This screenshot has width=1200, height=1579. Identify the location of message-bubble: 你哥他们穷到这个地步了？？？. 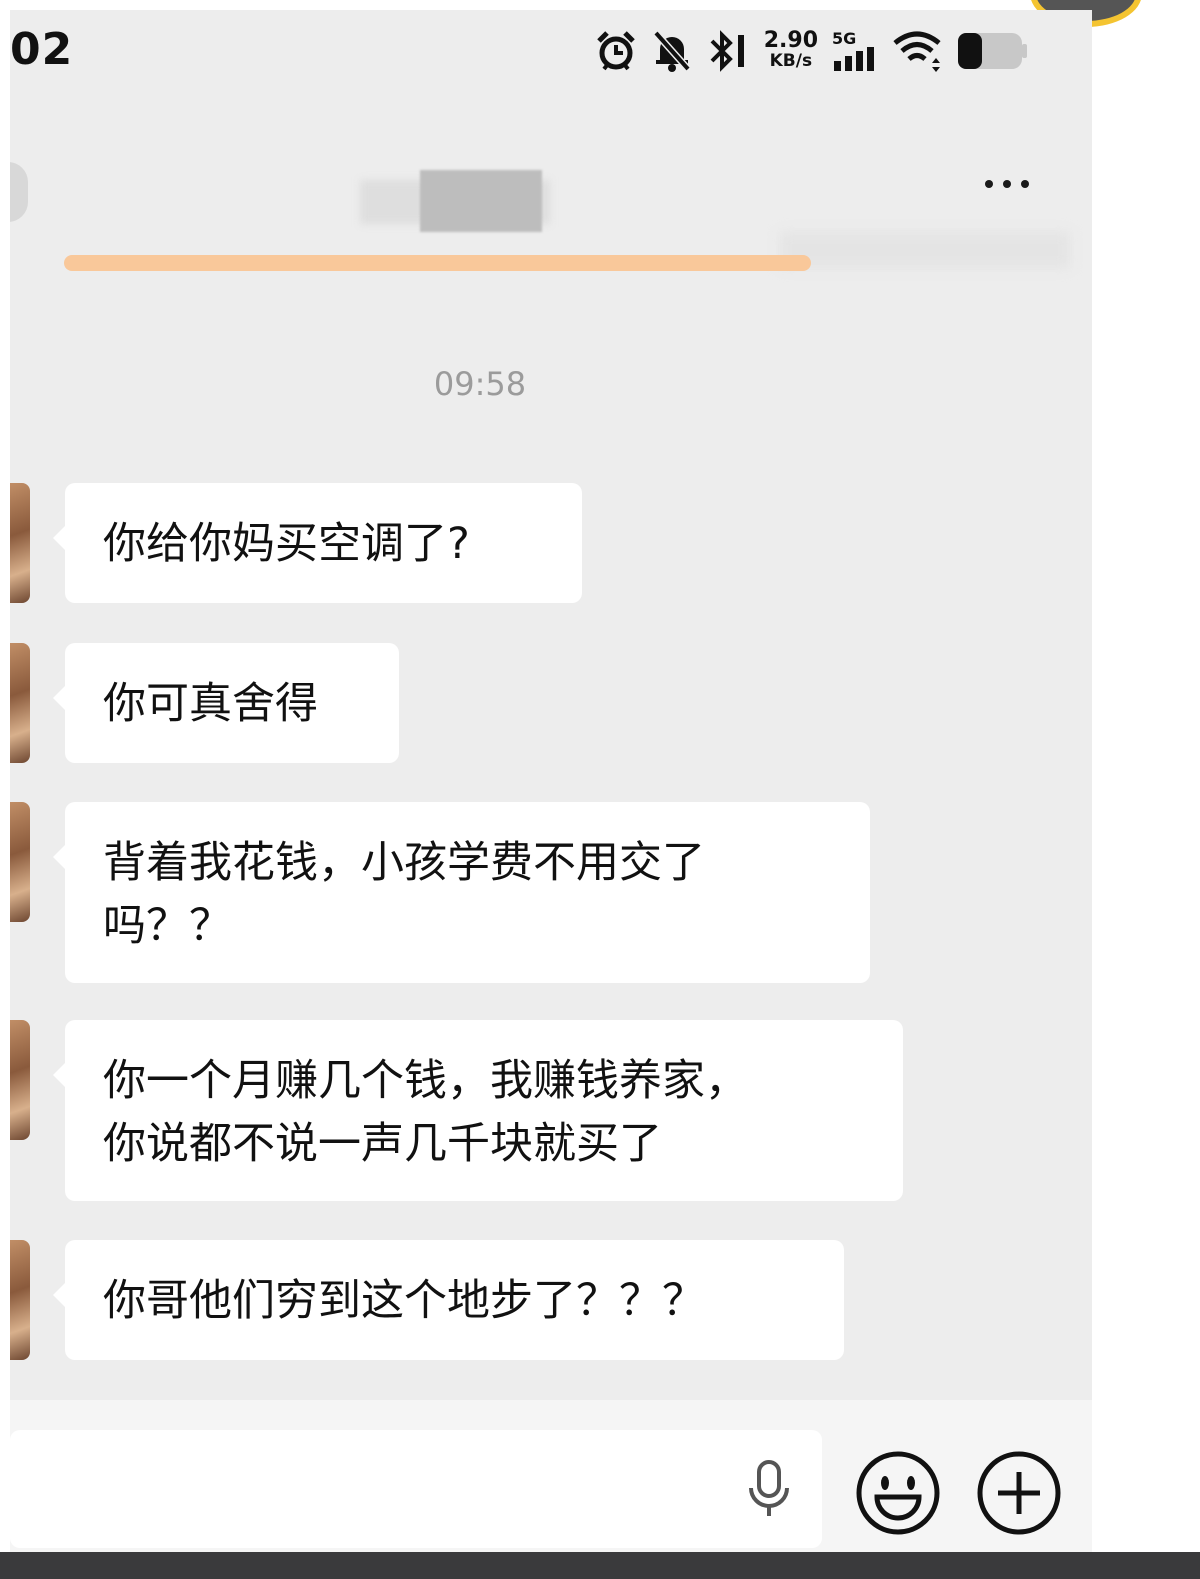
(448, 1300).